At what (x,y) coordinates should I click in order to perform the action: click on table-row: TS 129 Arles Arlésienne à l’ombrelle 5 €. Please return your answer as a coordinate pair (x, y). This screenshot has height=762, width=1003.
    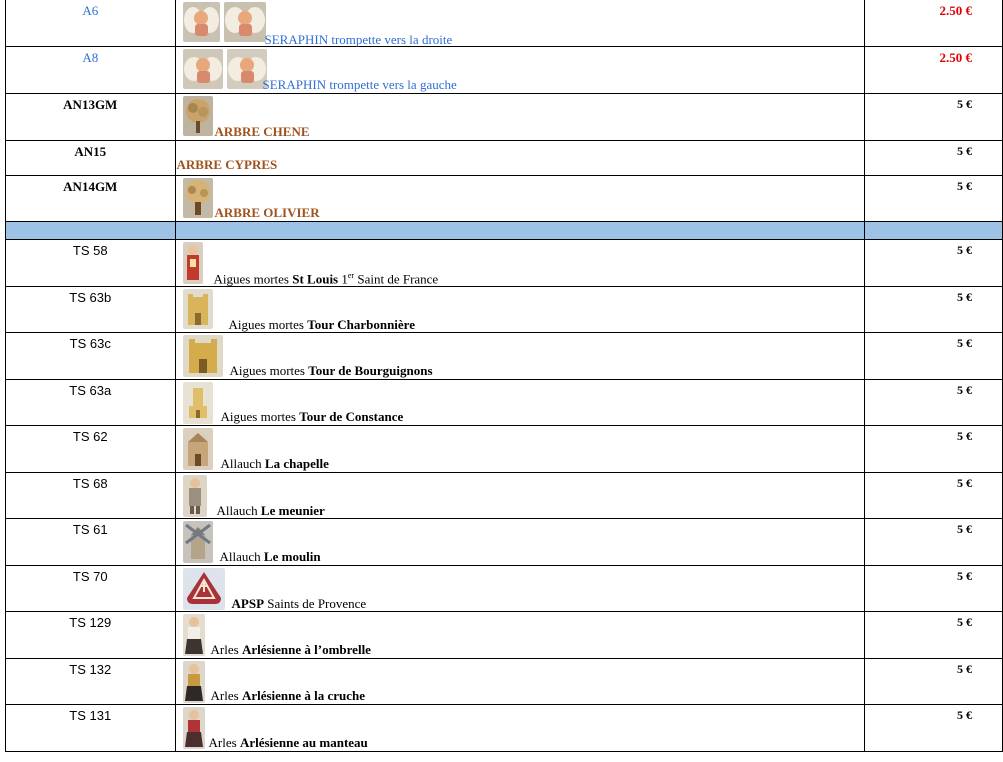
    Looking at the image, I should click on (504, 635).